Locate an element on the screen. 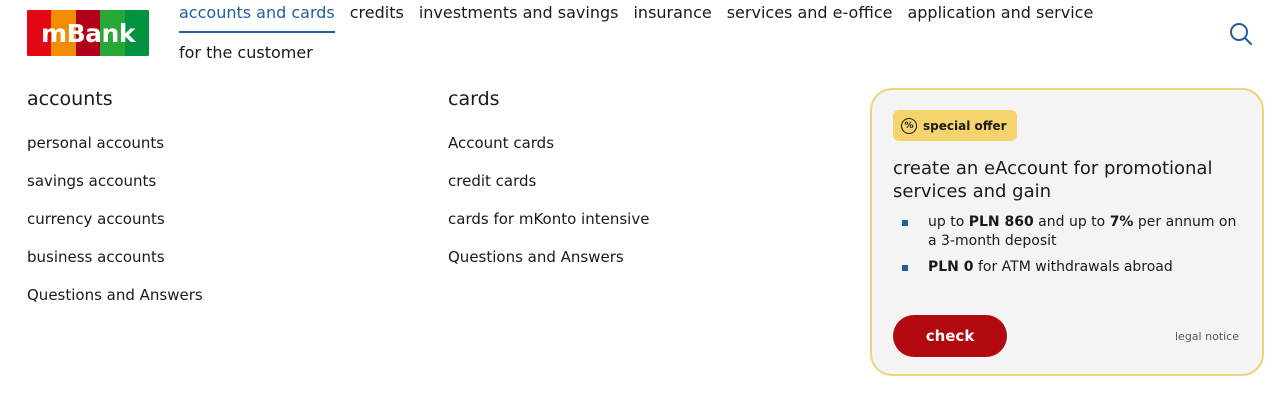  menu-link-currency-accounts: currency accounts is located at coordinates (115, 228).